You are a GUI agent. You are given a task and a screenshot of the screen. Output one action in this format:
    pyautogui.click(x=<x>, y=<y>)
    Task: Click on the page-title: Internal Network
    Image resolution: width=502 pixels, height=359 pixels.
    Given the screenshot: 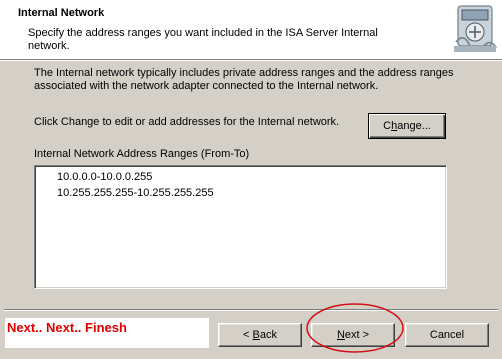 What is the action you would take?
    pyautogui.click(x=61, y=13)
    